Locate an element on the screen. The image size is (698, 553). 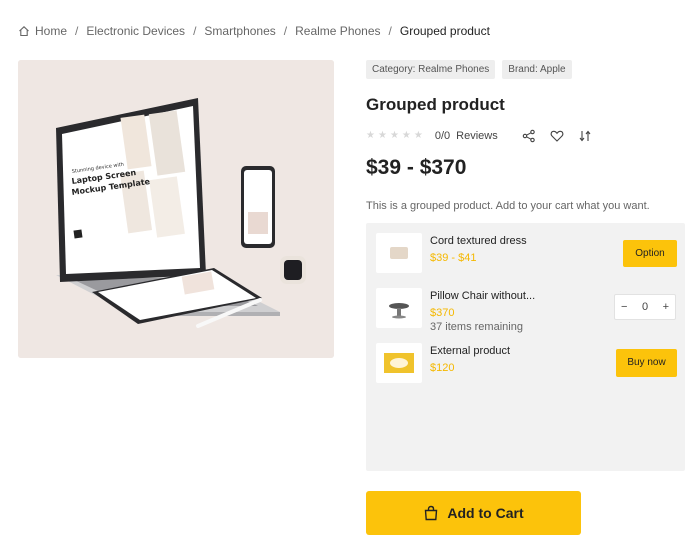
breadcrumb-smartphones: Smartphones is located at coordinates (239, 31).